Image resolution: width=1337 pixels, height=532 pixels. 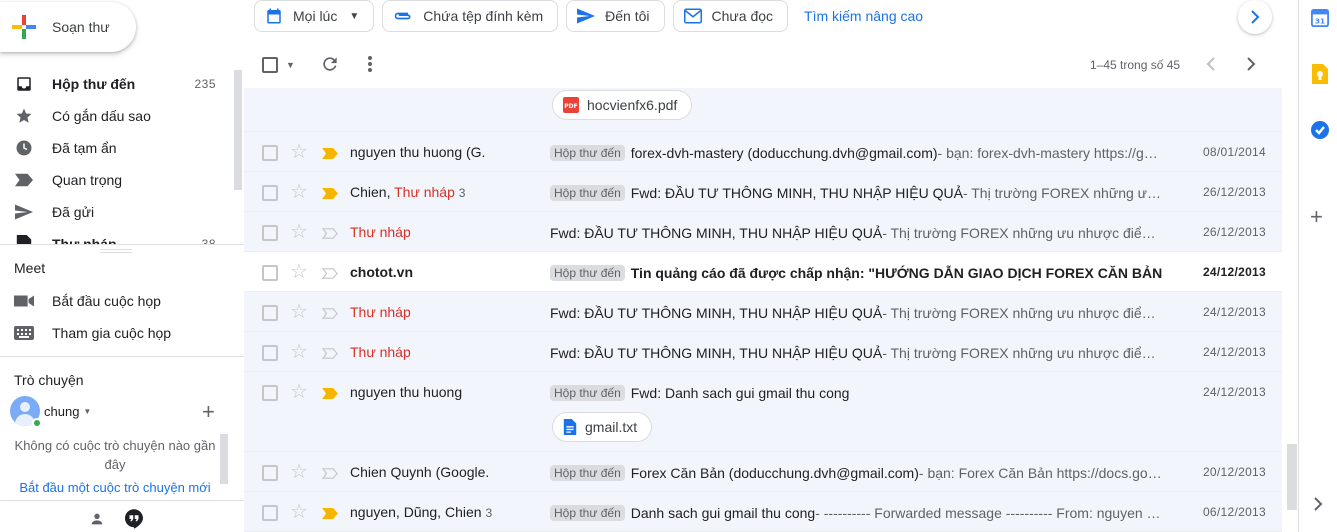 What do you see at coordinates (49, 380) in the screenshot?
I see `chat-heading: Trò chuyện` at bounding box center [49, 380].